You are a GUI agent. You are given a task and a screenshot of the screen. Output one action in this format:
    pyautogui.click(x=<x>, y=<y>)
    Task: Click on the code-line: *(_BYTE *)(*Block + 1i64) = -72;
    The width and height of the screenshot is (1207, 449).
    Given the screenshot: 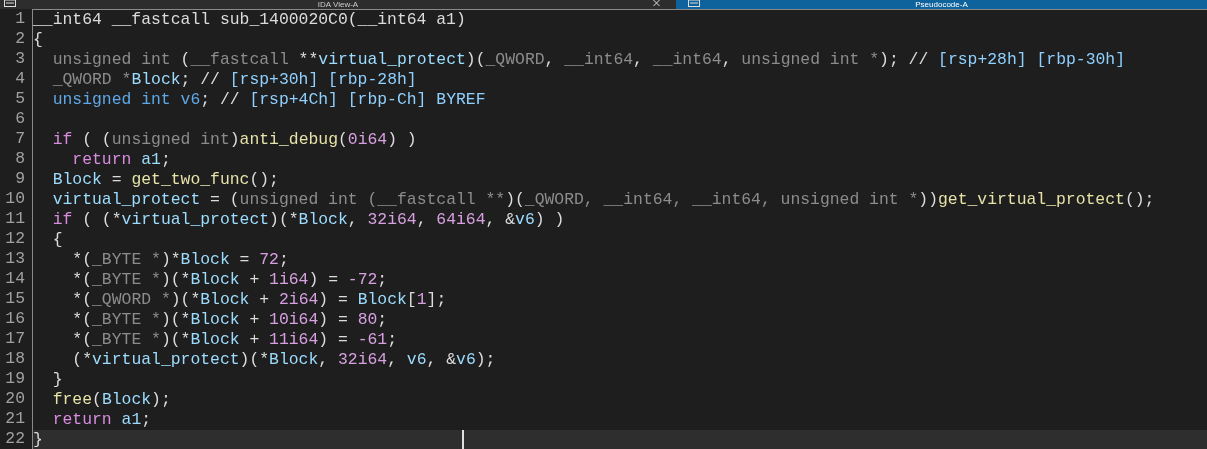 What is the action you would take?
    pyautogui.click(x=229, y=279)
    